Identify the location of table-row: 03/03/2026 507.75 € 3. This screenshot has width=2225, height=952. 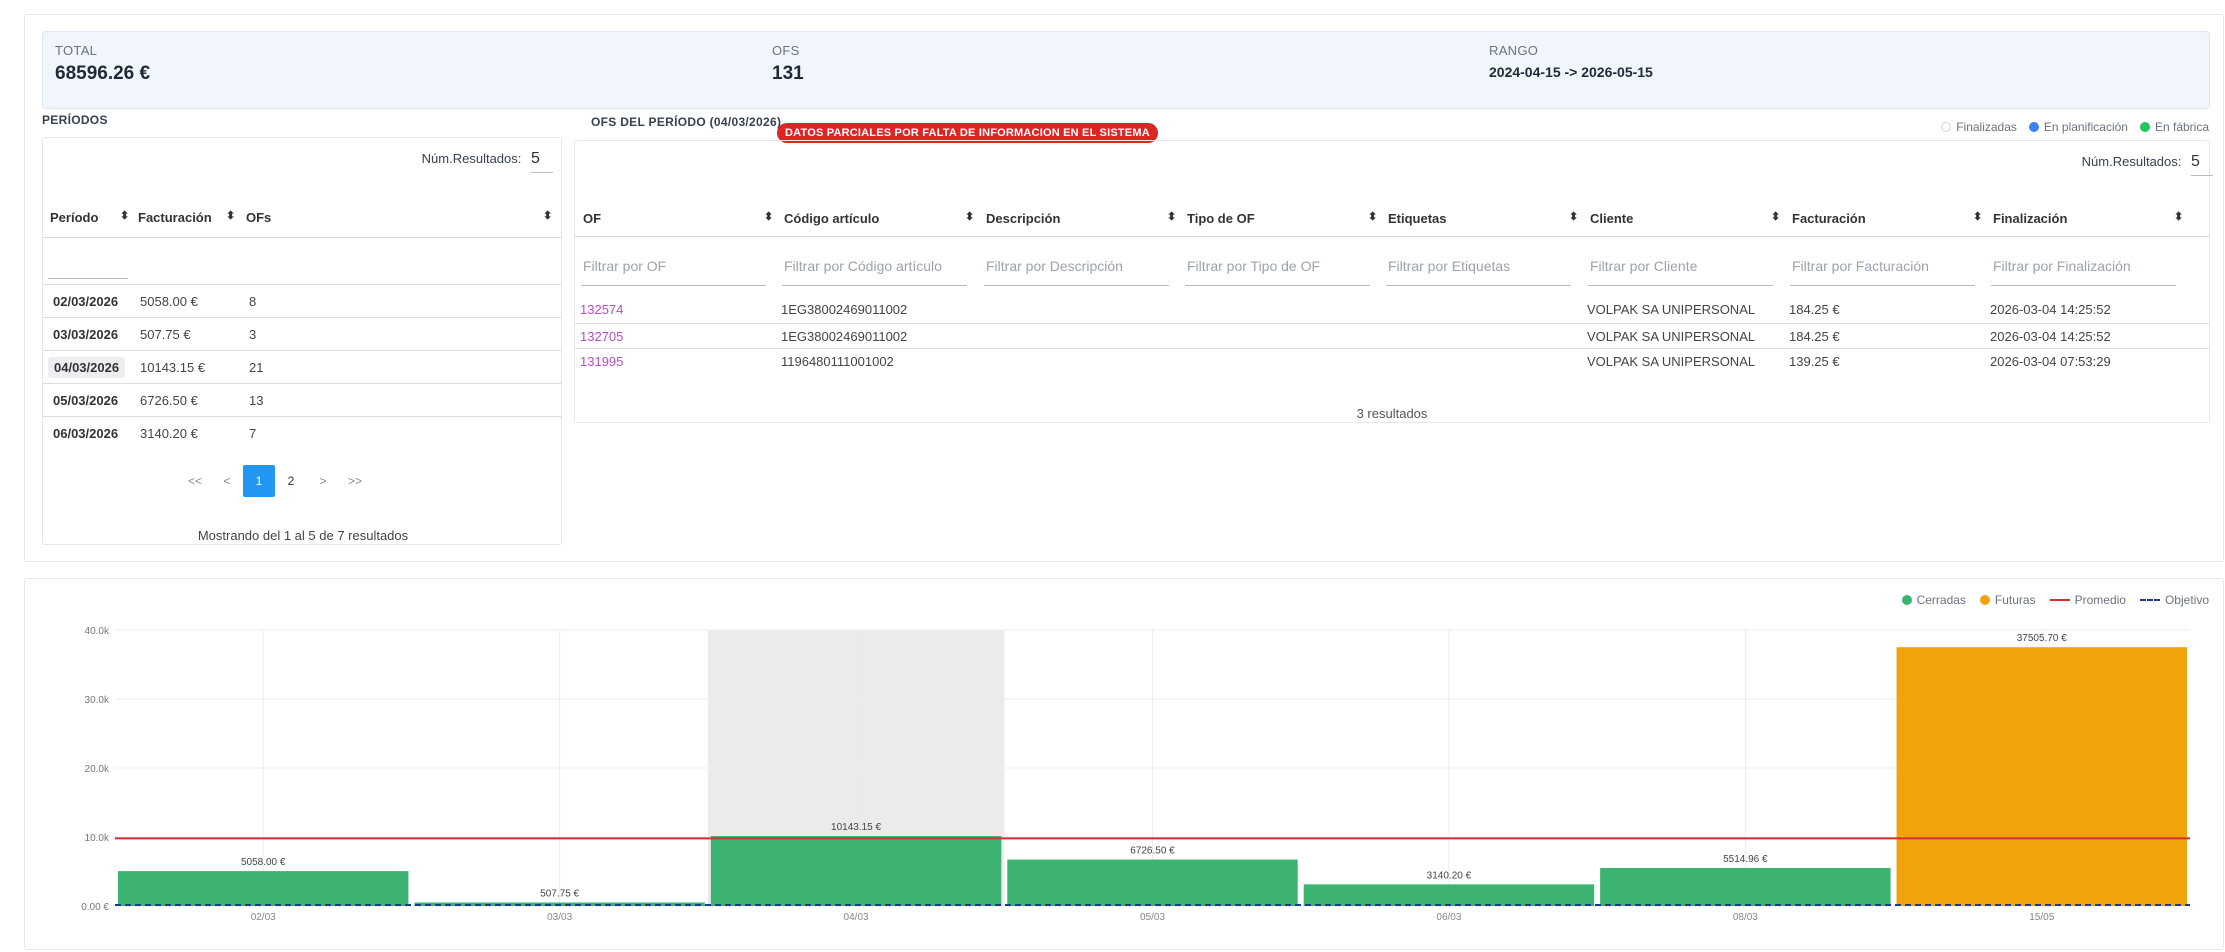
(302, 333).